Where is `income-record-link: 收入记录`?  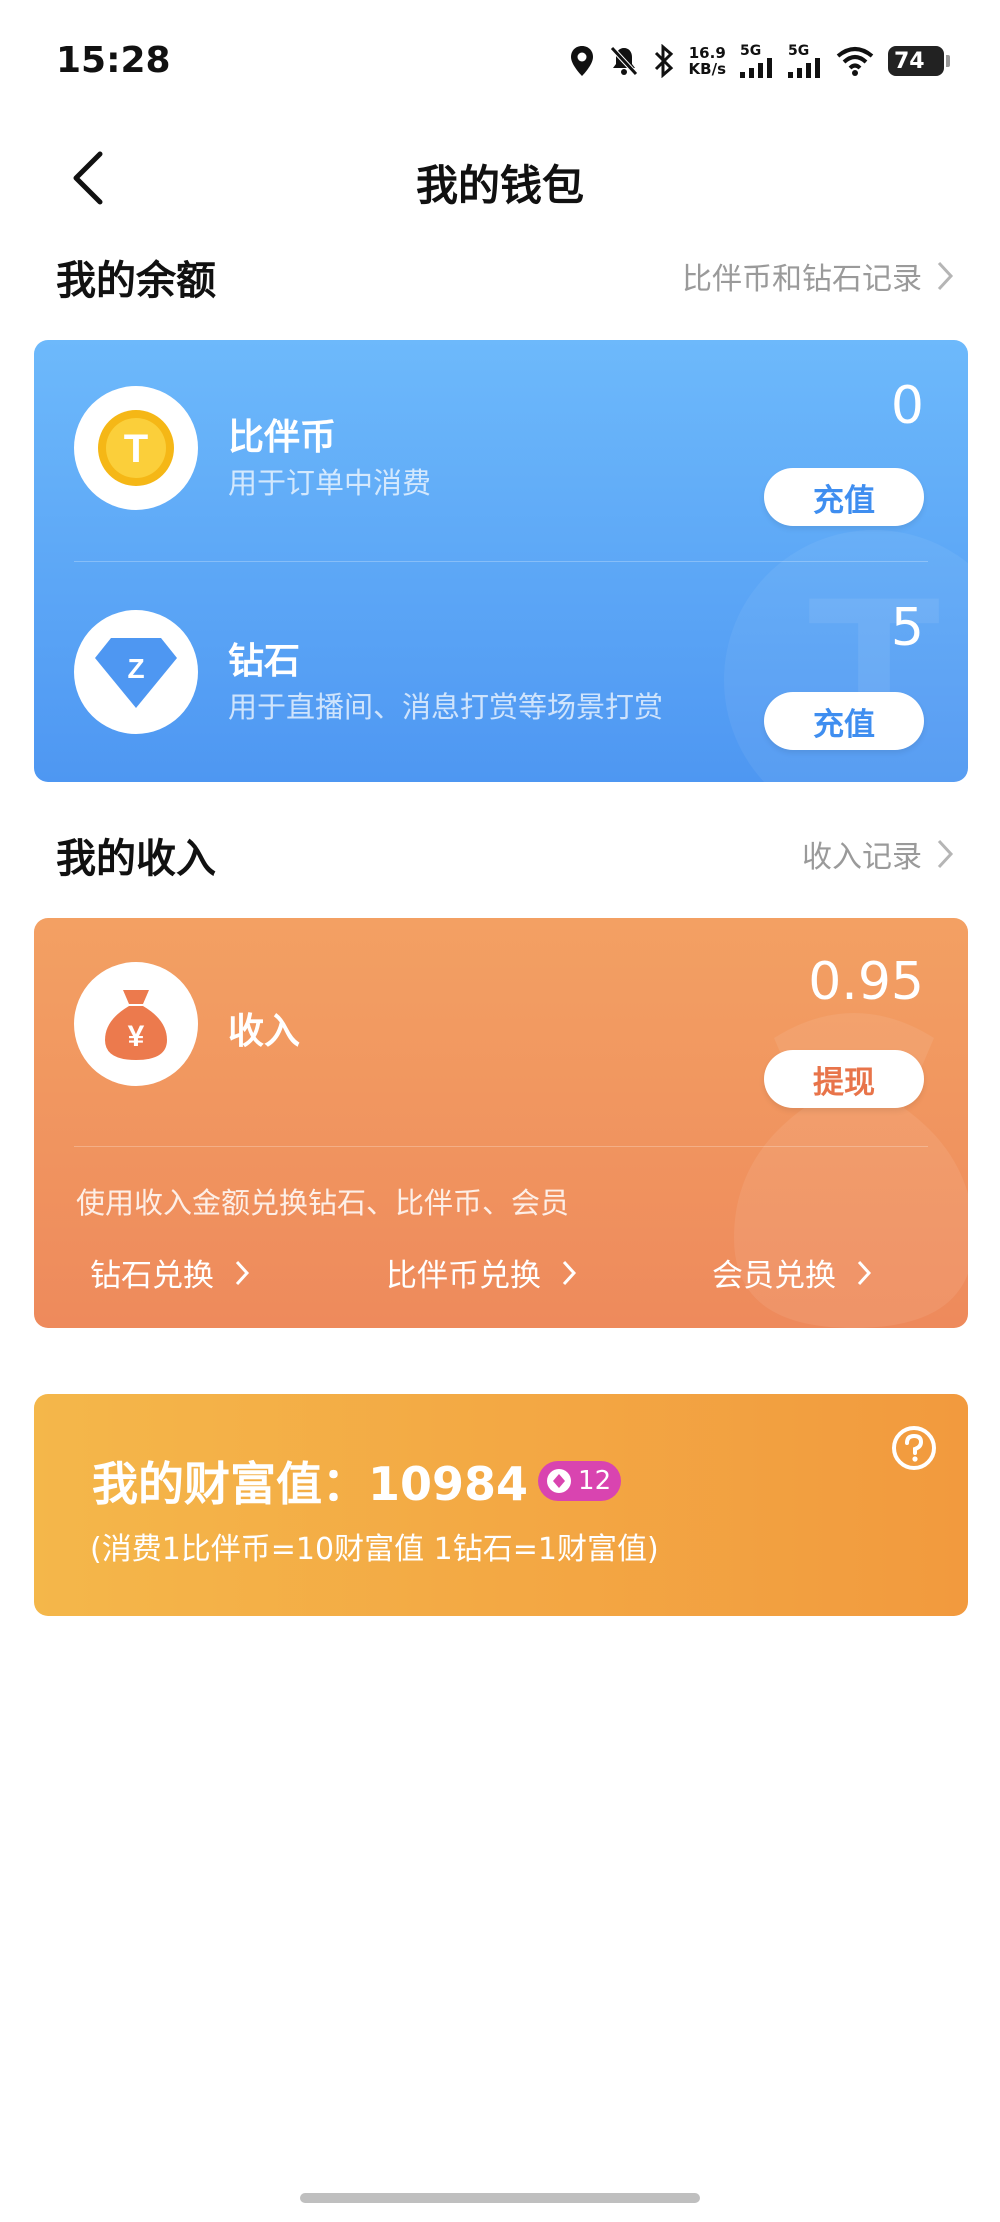 income-record-link: 收入记录 is located at coordinates (878, 854).